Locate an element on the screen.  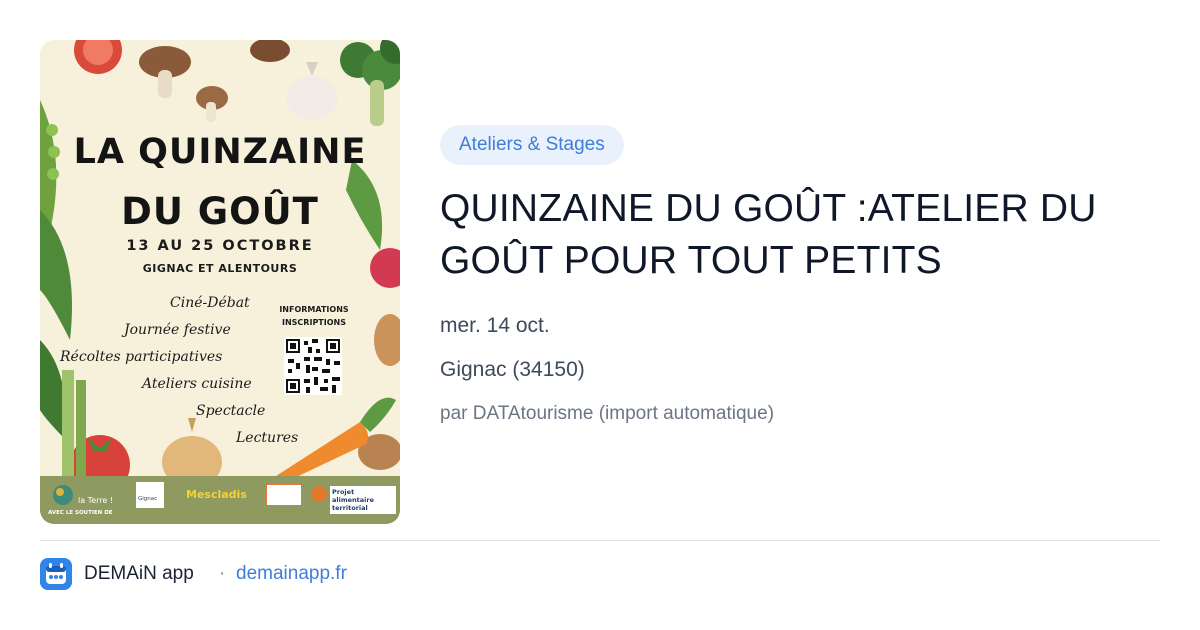
poster-logo-mescladis: Mescladis is located at coordinates (216, 494).